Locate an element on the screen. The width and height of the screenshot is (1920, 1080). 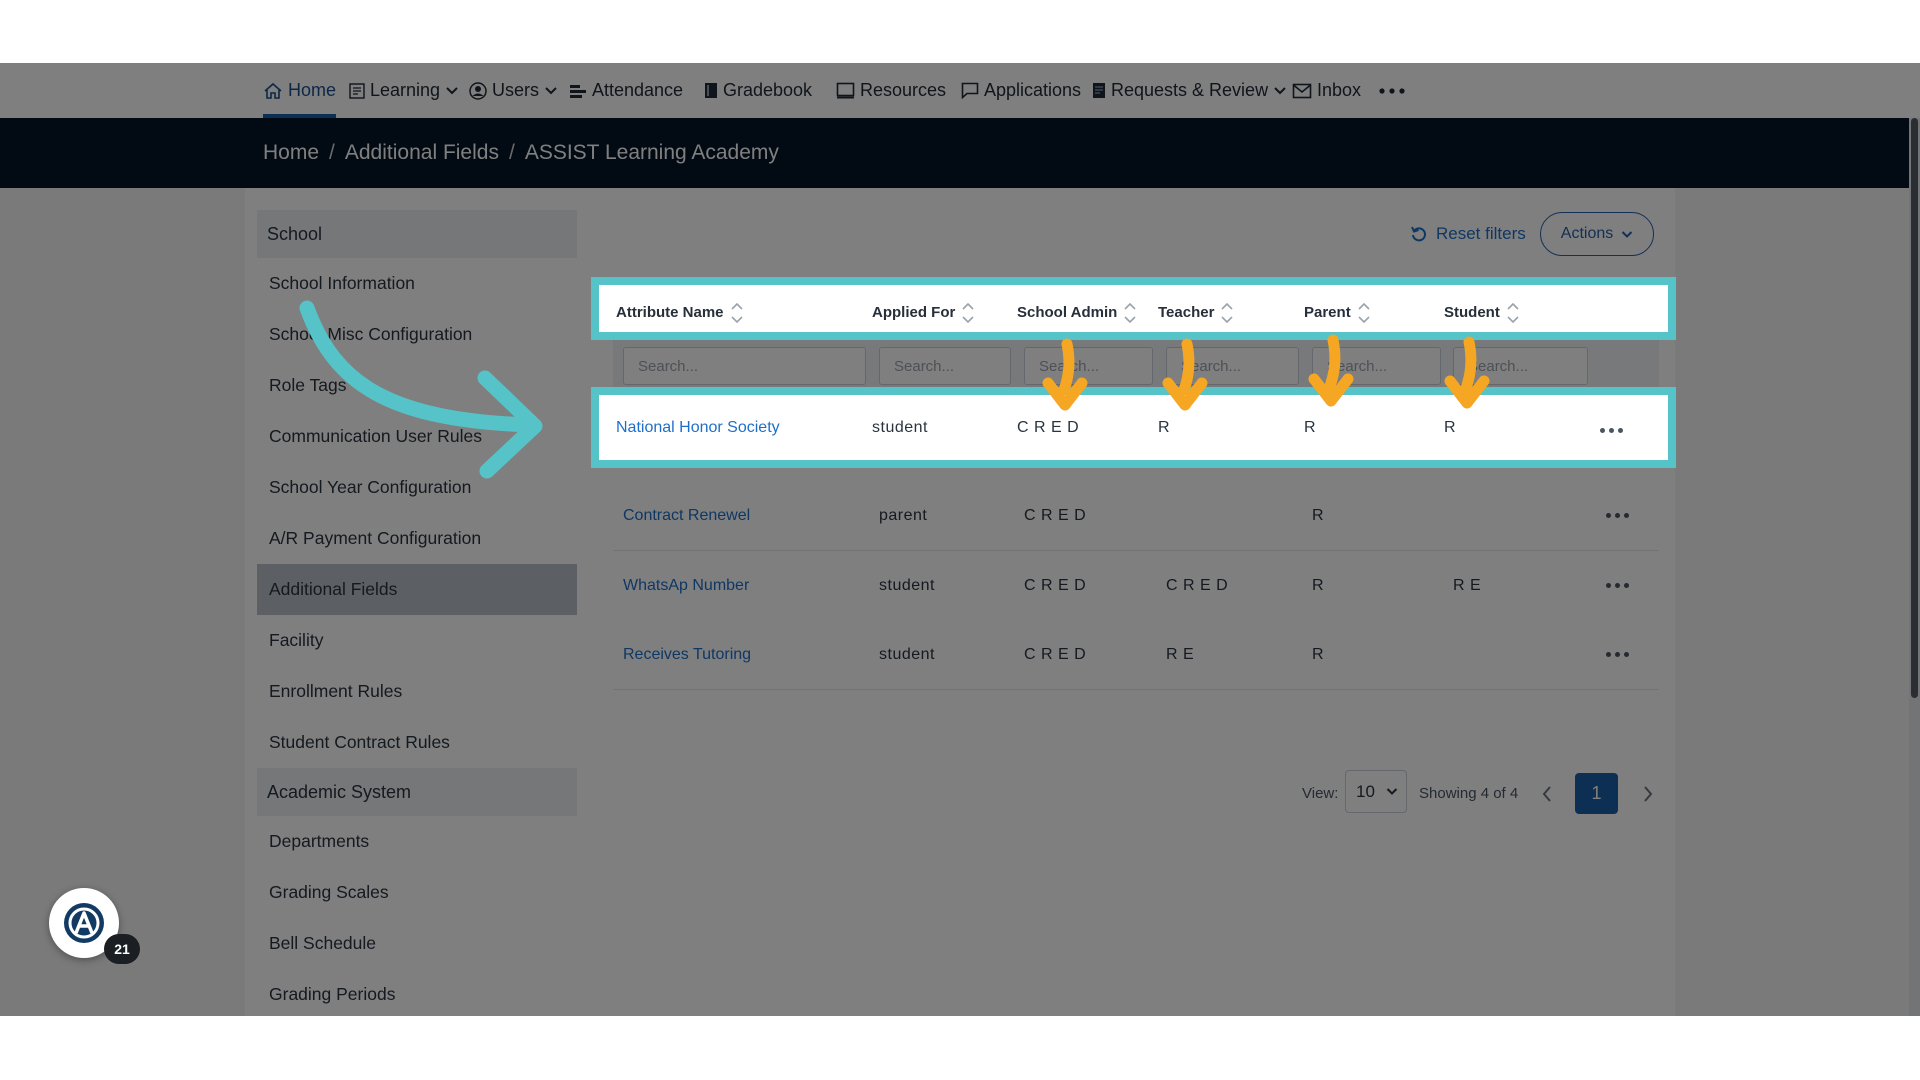
sidebar-item-role-tags: Role Tags is located at coordinates (417, 385).